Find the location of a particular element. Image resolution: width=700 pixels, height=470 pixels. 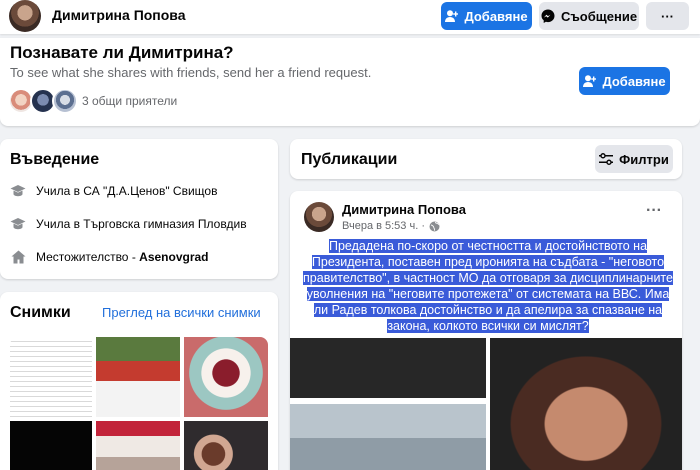

filter-button: Филтри is located at coordinates (634, 159).